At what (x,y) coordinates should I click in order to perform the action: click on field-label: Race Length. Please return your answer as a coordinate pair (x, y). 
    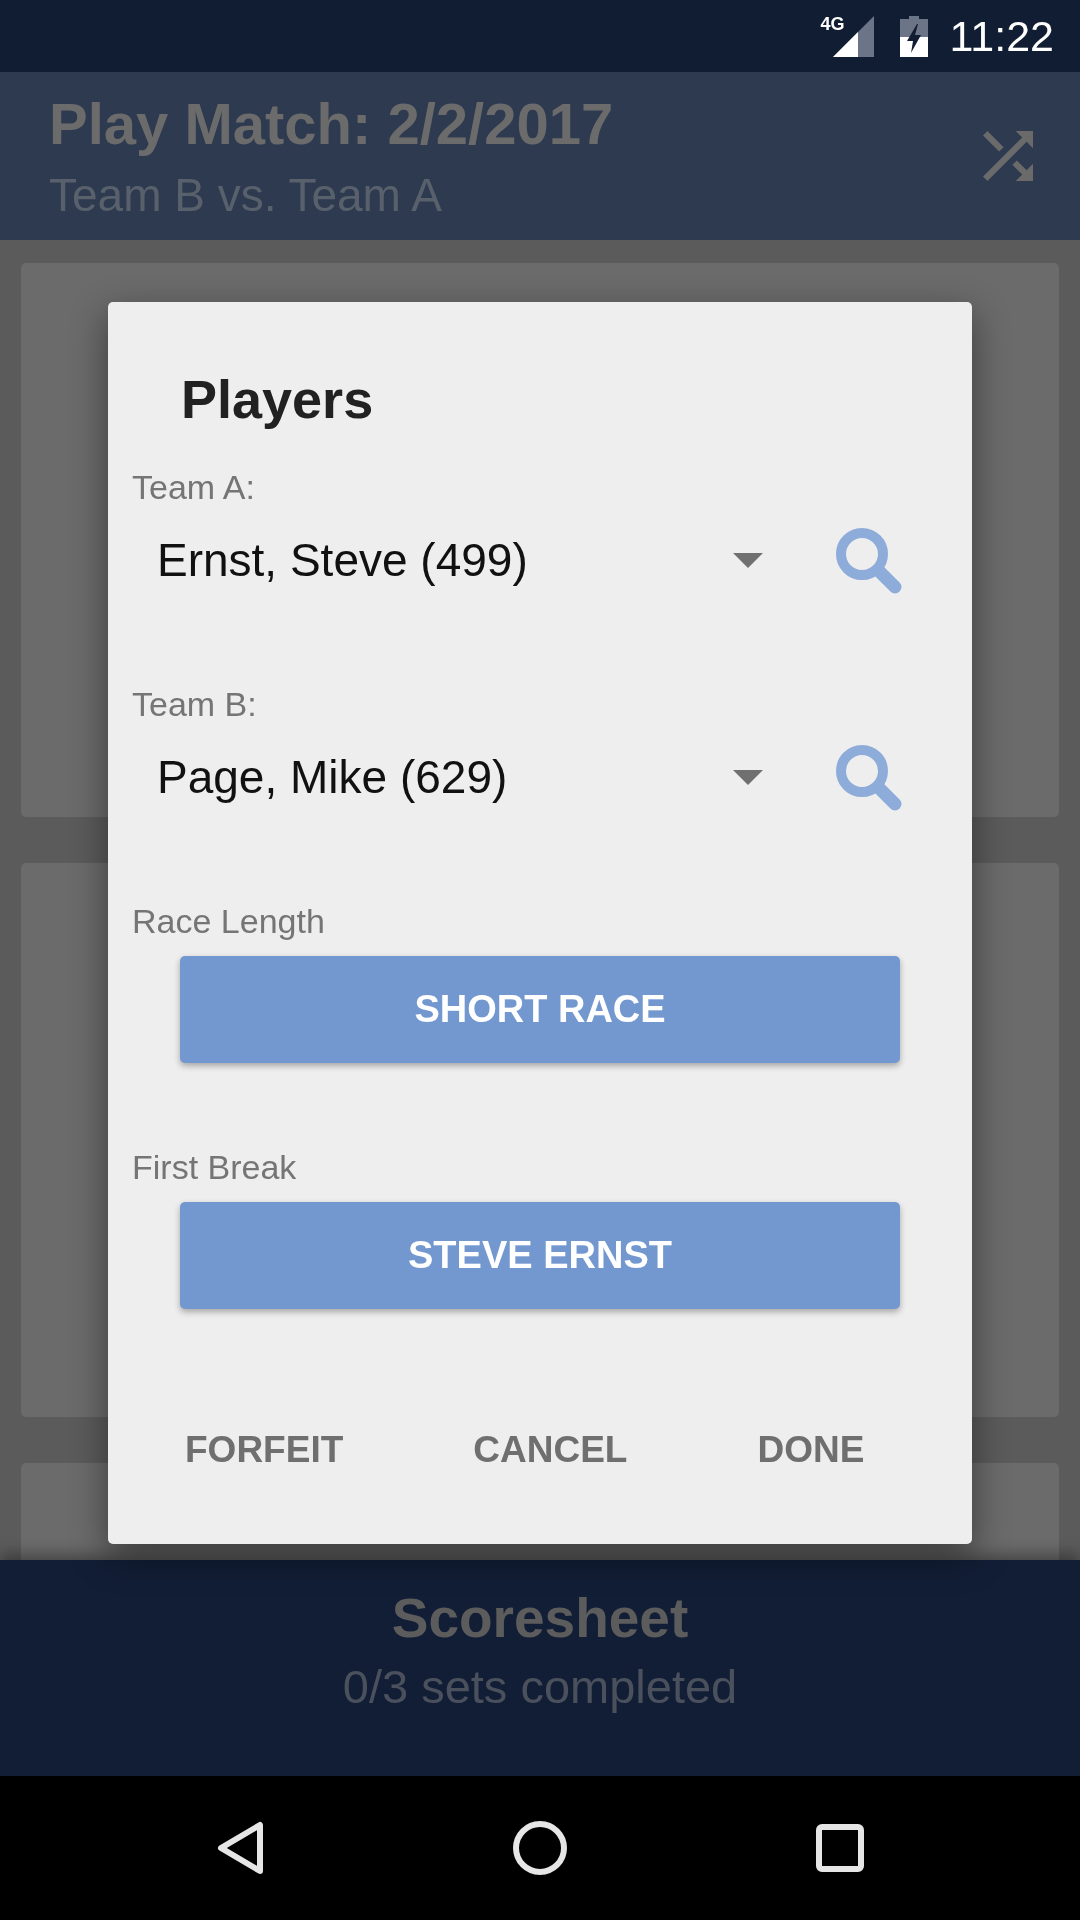
    Looking at the image, I should click on (228, 921).